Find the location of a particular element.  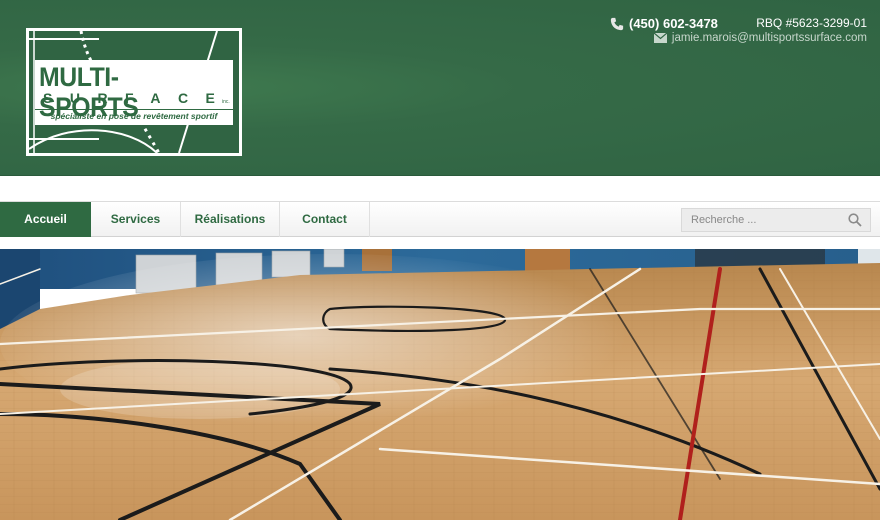

rbq-license: RBQ #5623-3299-01 is located at coordinates (811, 23).